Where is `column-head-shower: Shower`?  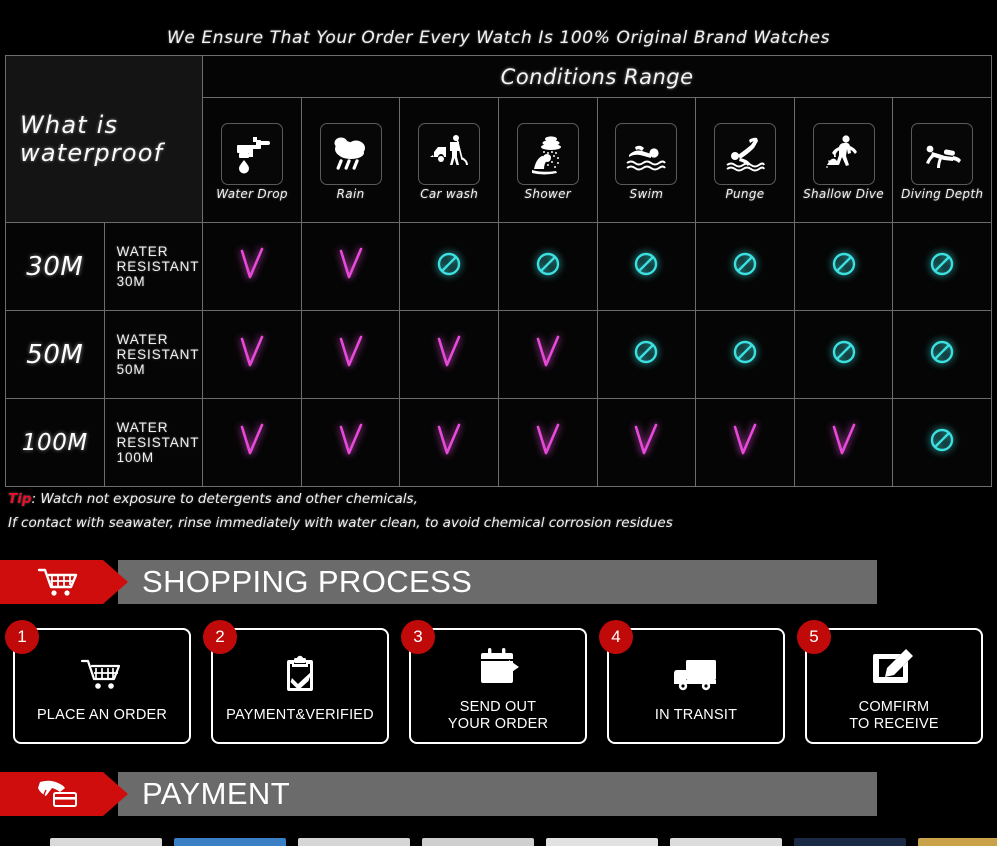
column-head-shower: Shower is located at coordinates (547, 160).